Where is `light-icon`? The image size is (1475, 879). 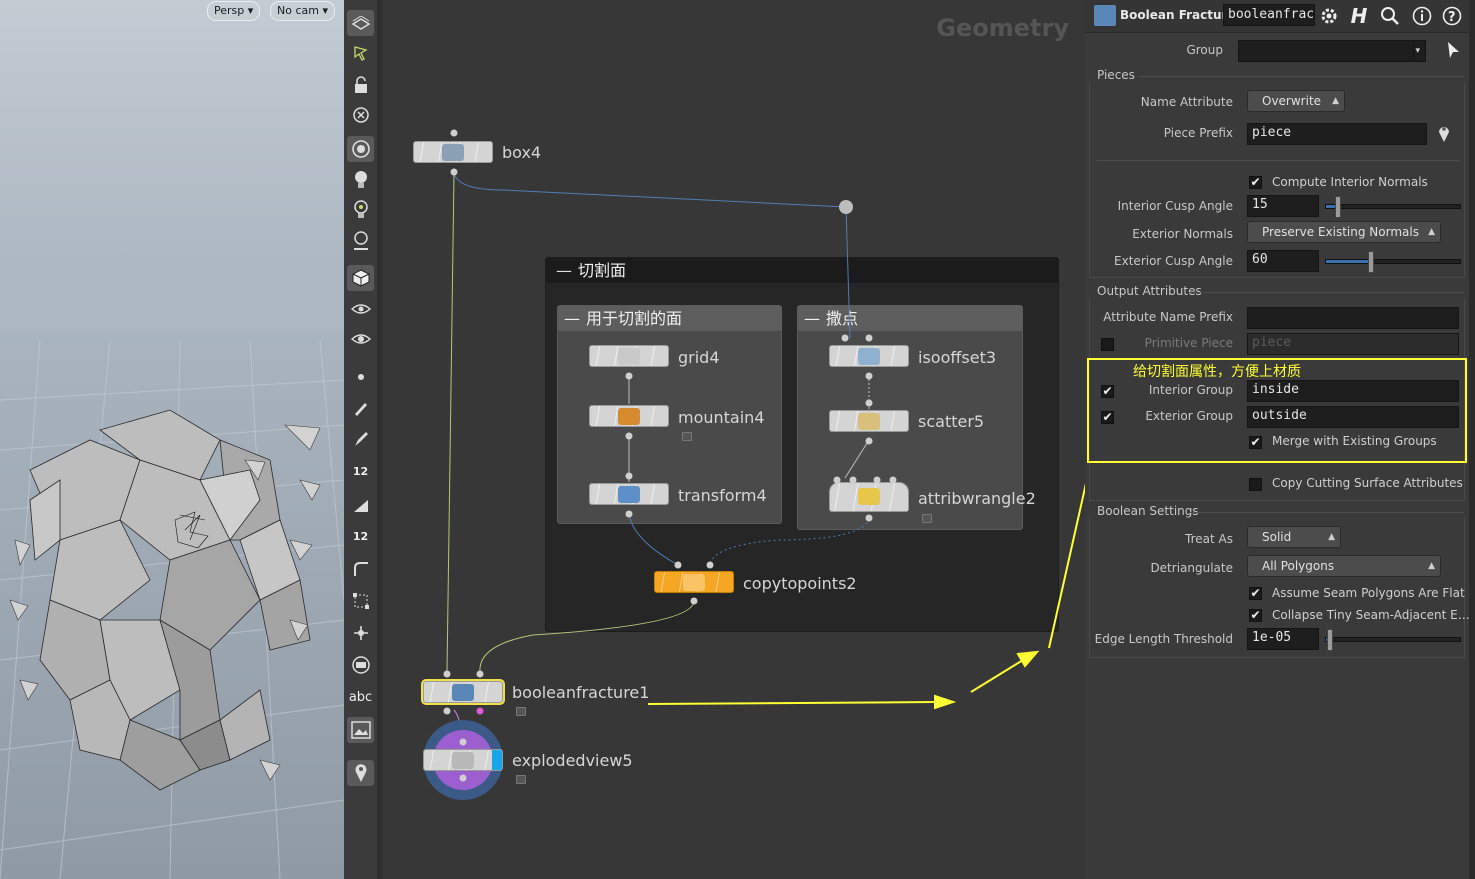
light-icon is located at coordinates (360, 180).